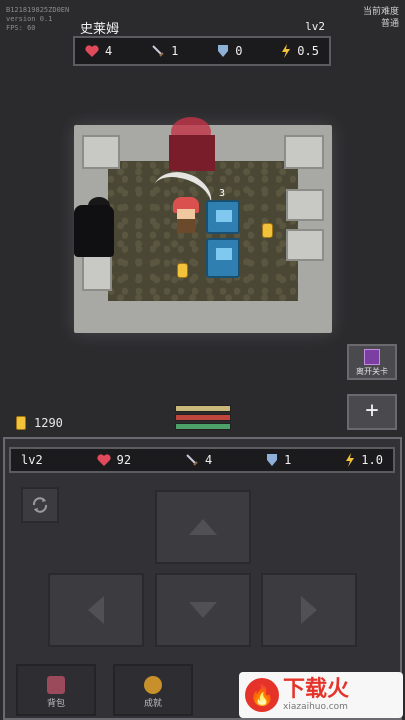 The width and height of the screenshot is (405, 720). I want to click on exit-level-label: 离开关卡, so click(372, 371).